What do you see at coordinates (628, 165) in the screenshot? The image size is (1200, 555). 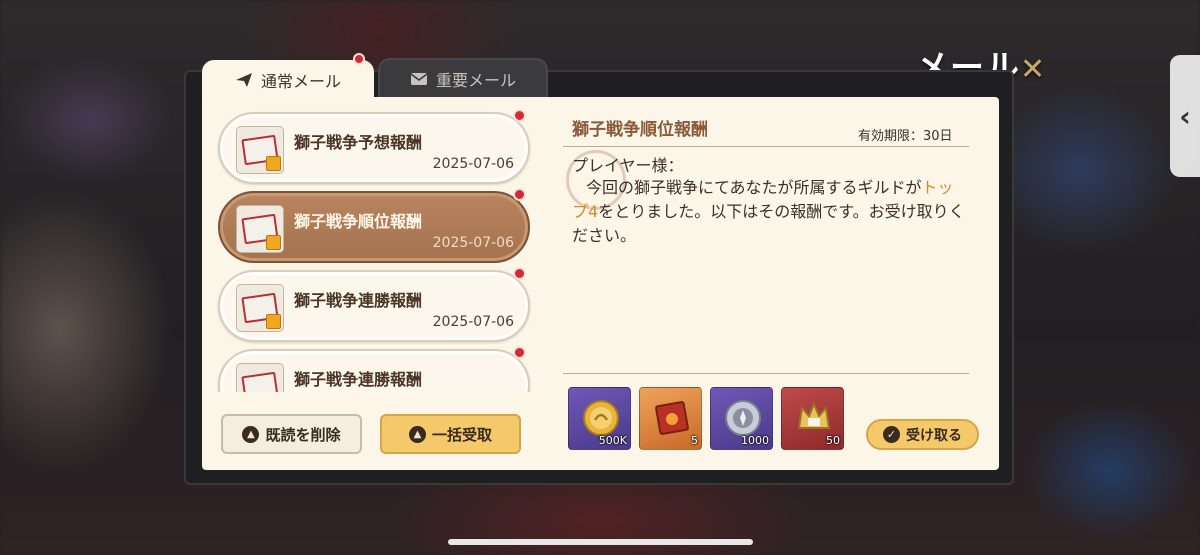 I see `greeting-text: プレイヤー様：` at bounding box center [628, 165].